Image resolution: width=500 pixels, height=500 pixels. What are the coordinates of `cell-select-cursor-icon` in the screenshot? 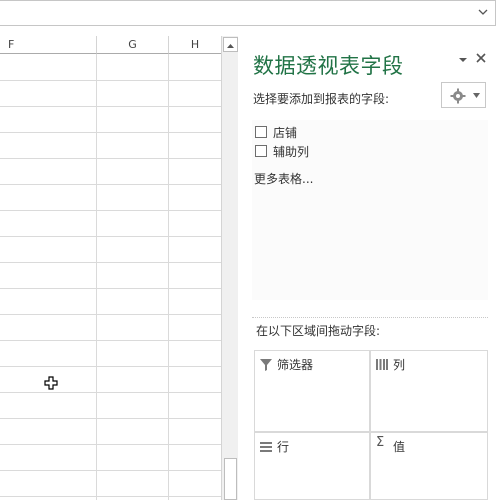 It's located at (51, 383).